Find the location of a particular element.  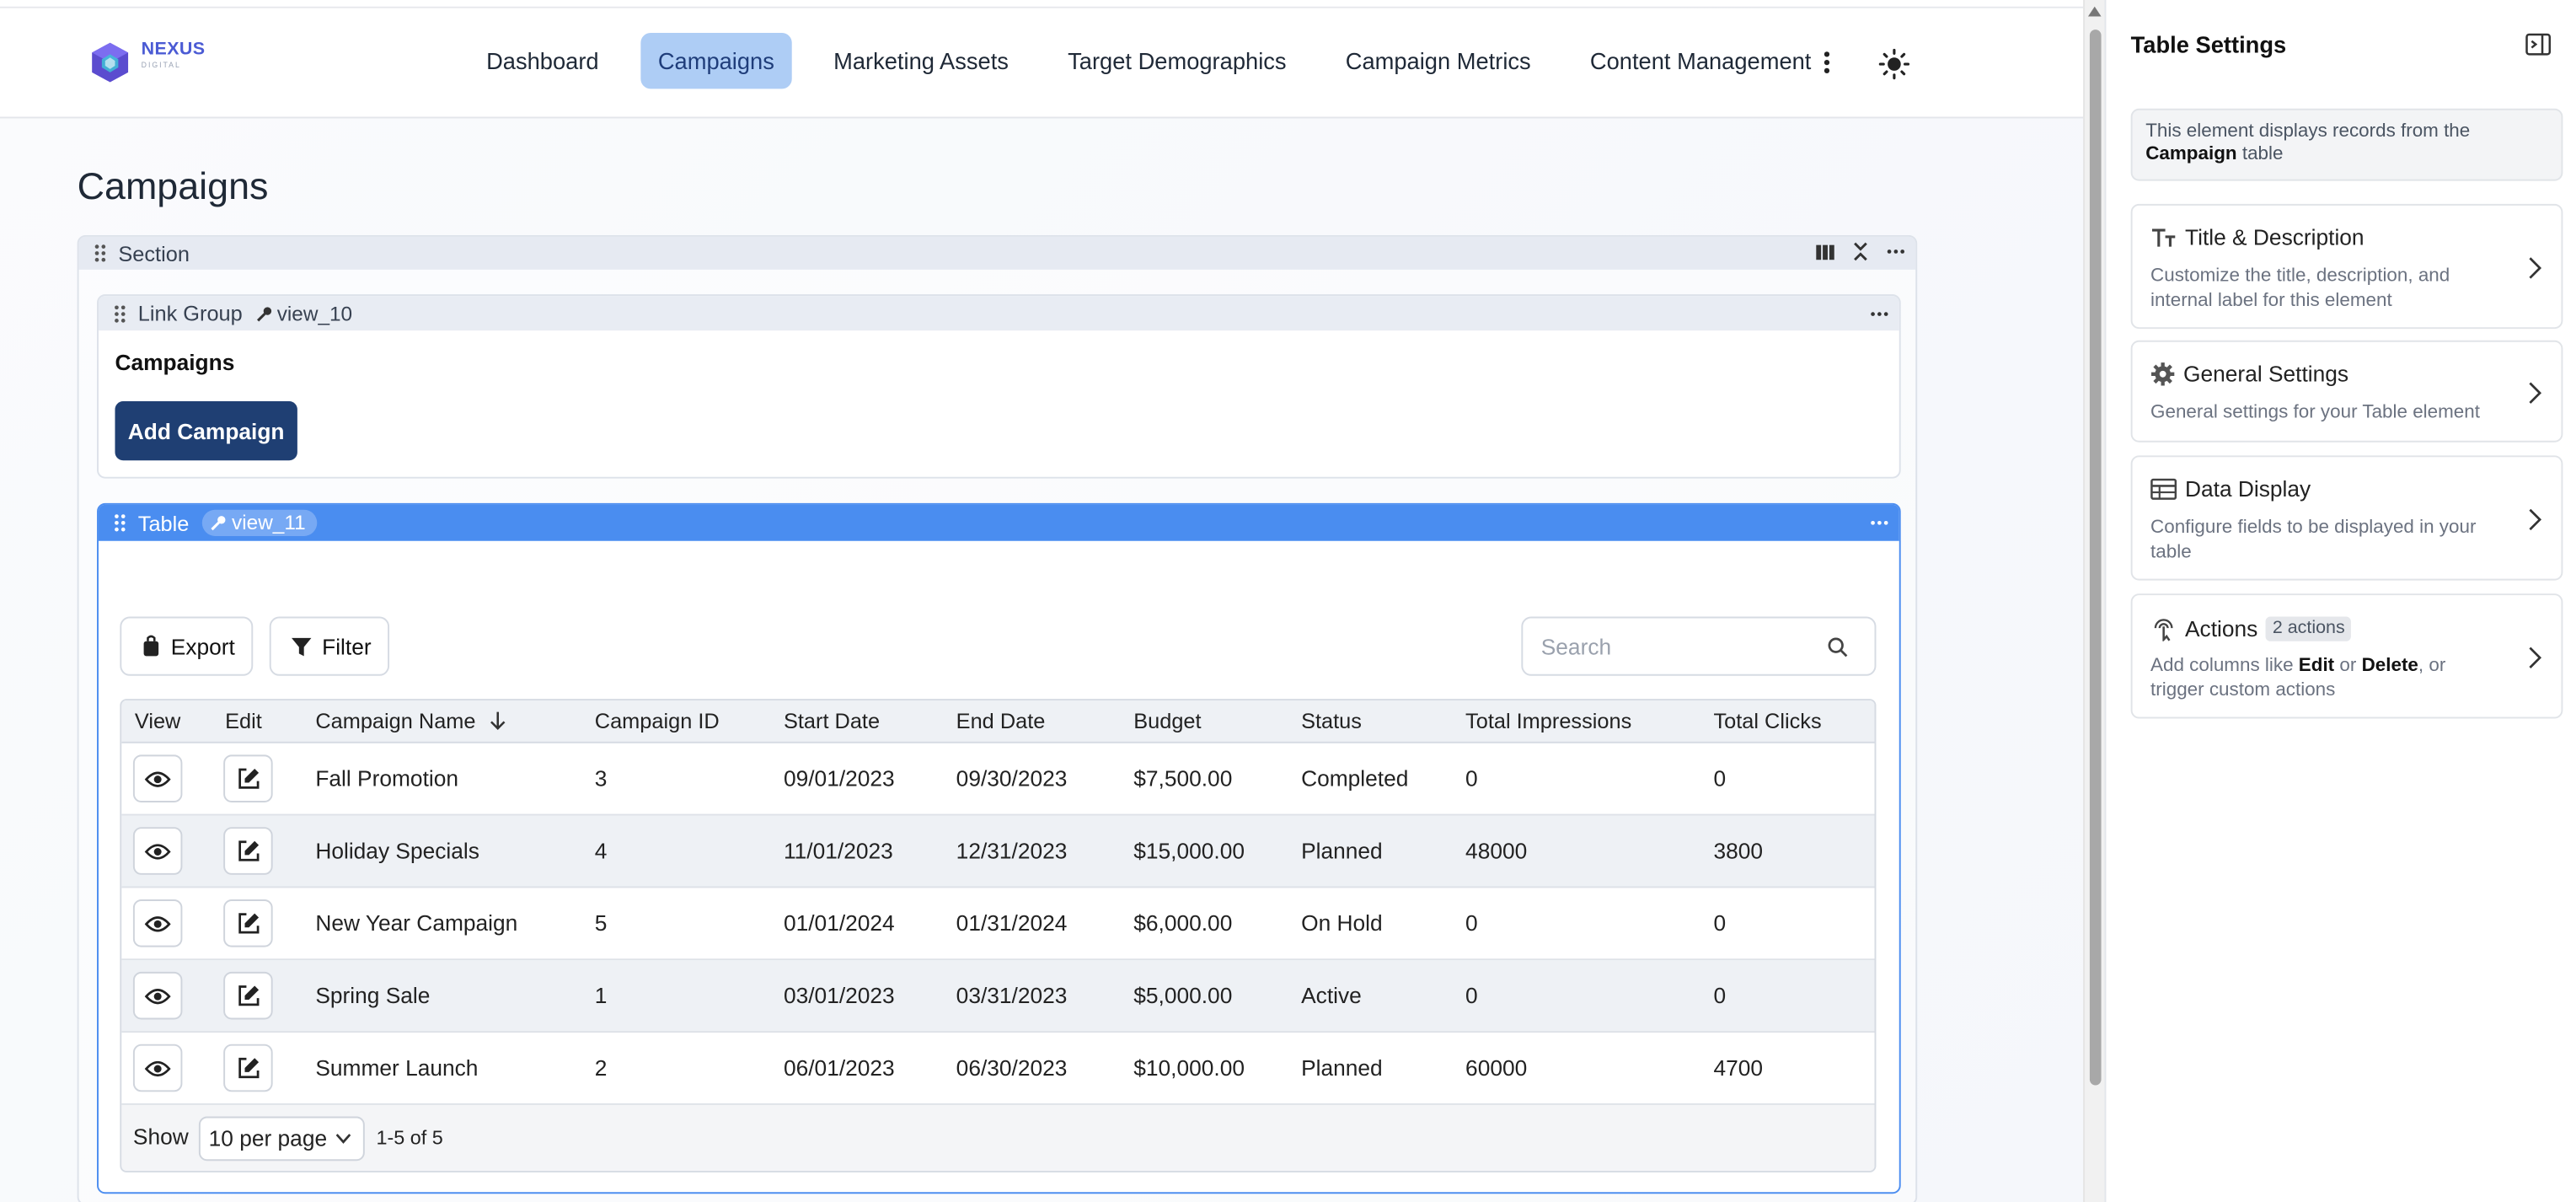

filter-button: Filter is located at coordinates (329, 646).